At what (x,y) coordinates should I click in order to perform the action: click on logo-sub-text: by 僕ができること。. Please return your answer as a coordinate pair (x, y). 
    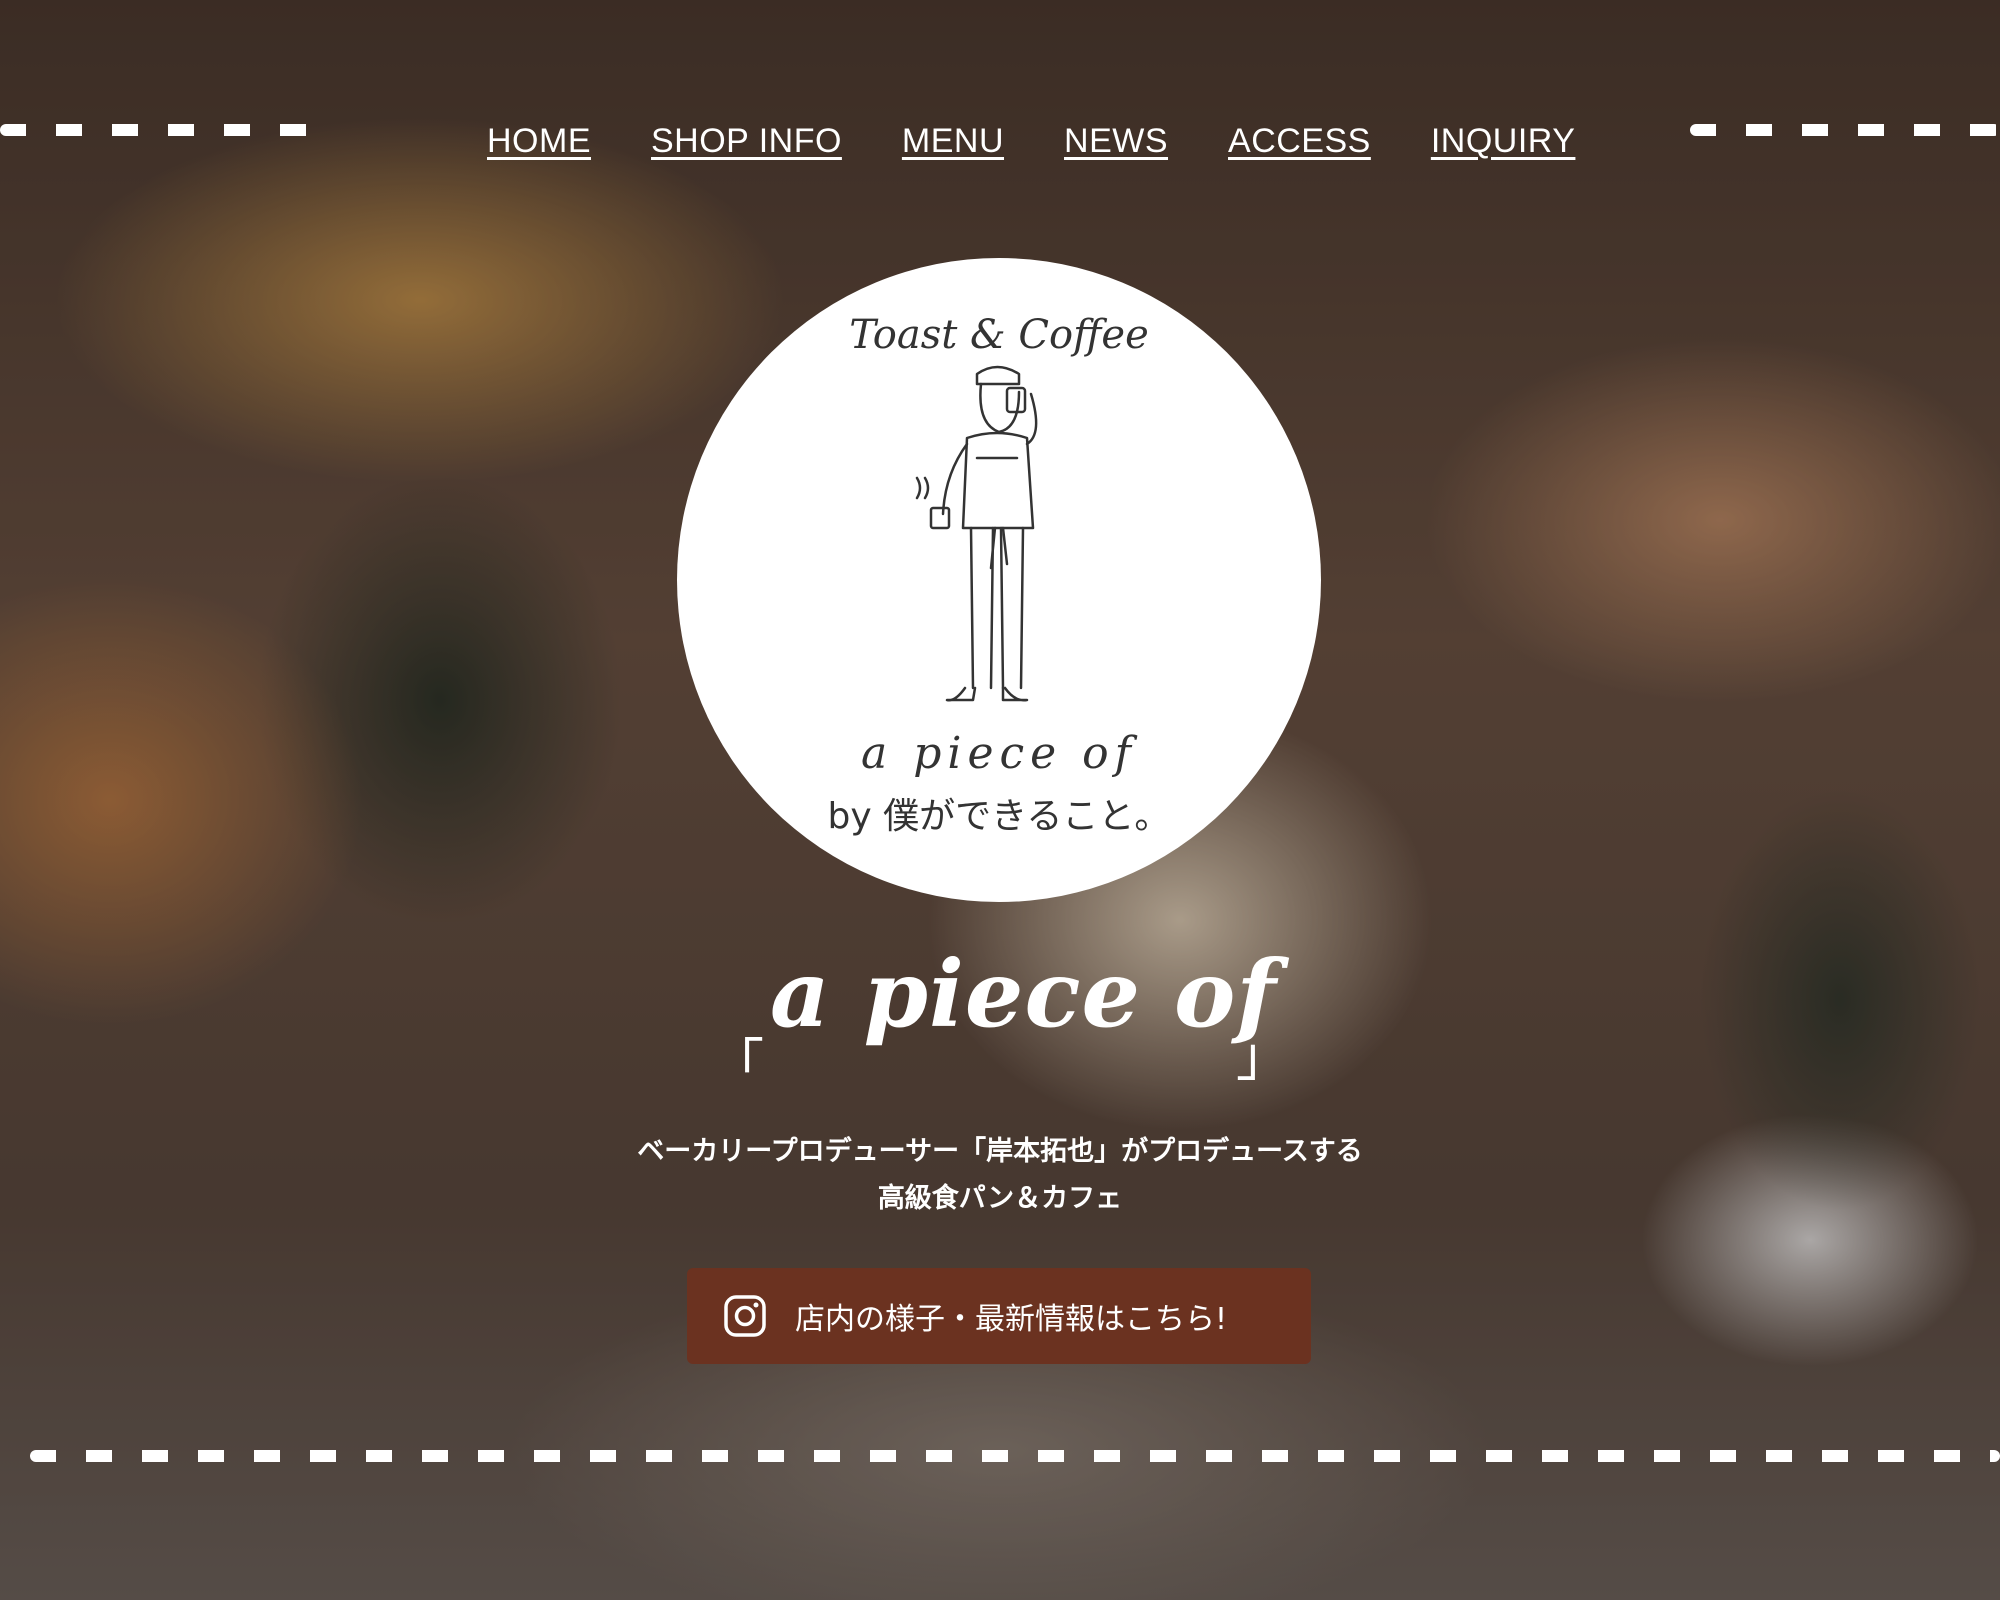
    Looking at the image, I should click on (999, 816).